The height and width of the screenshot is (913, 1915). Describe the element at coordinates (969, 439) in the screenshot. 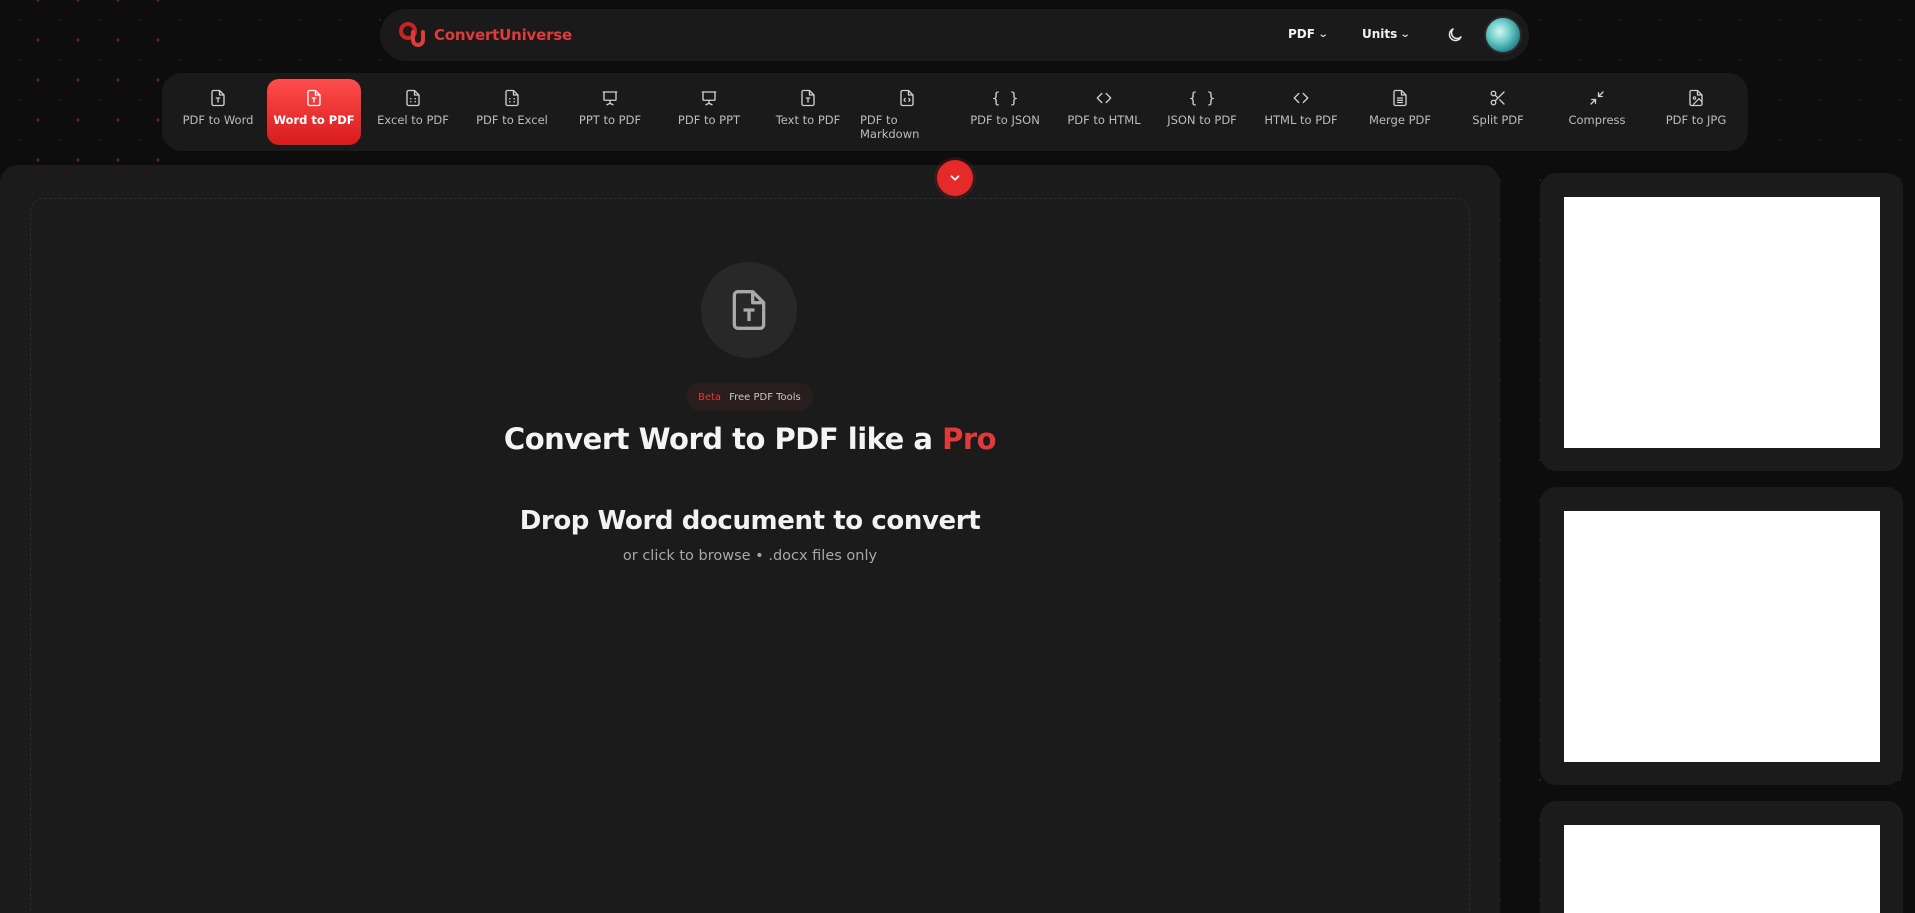

I see `headline-accent: Pro` at that location.